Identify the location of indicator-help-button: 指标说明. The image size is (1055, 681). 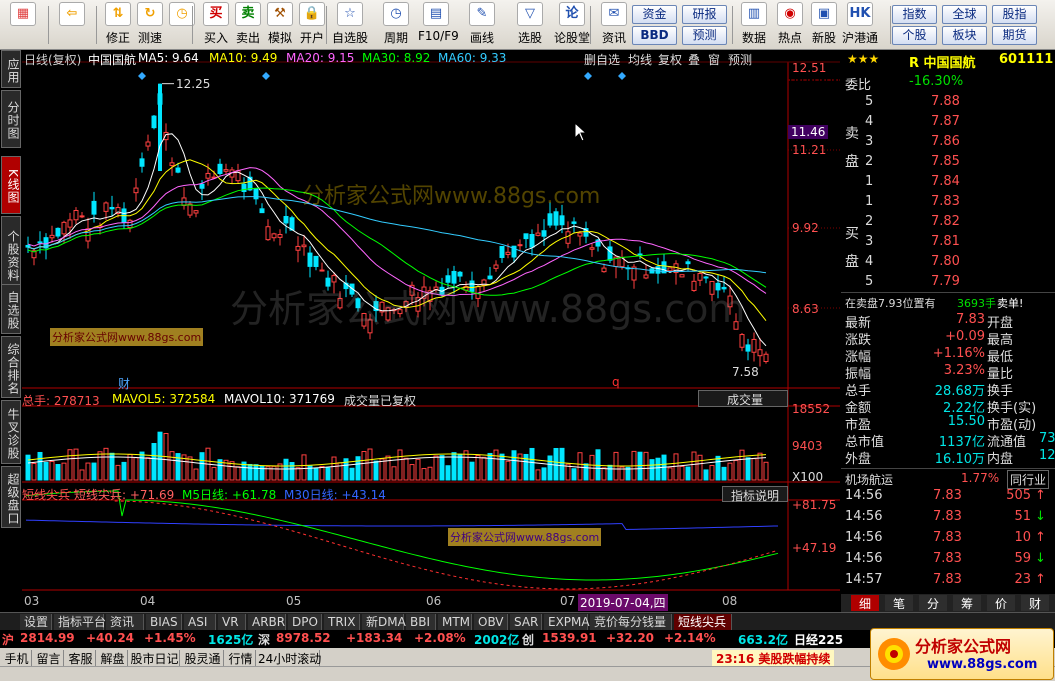
(755, 494).